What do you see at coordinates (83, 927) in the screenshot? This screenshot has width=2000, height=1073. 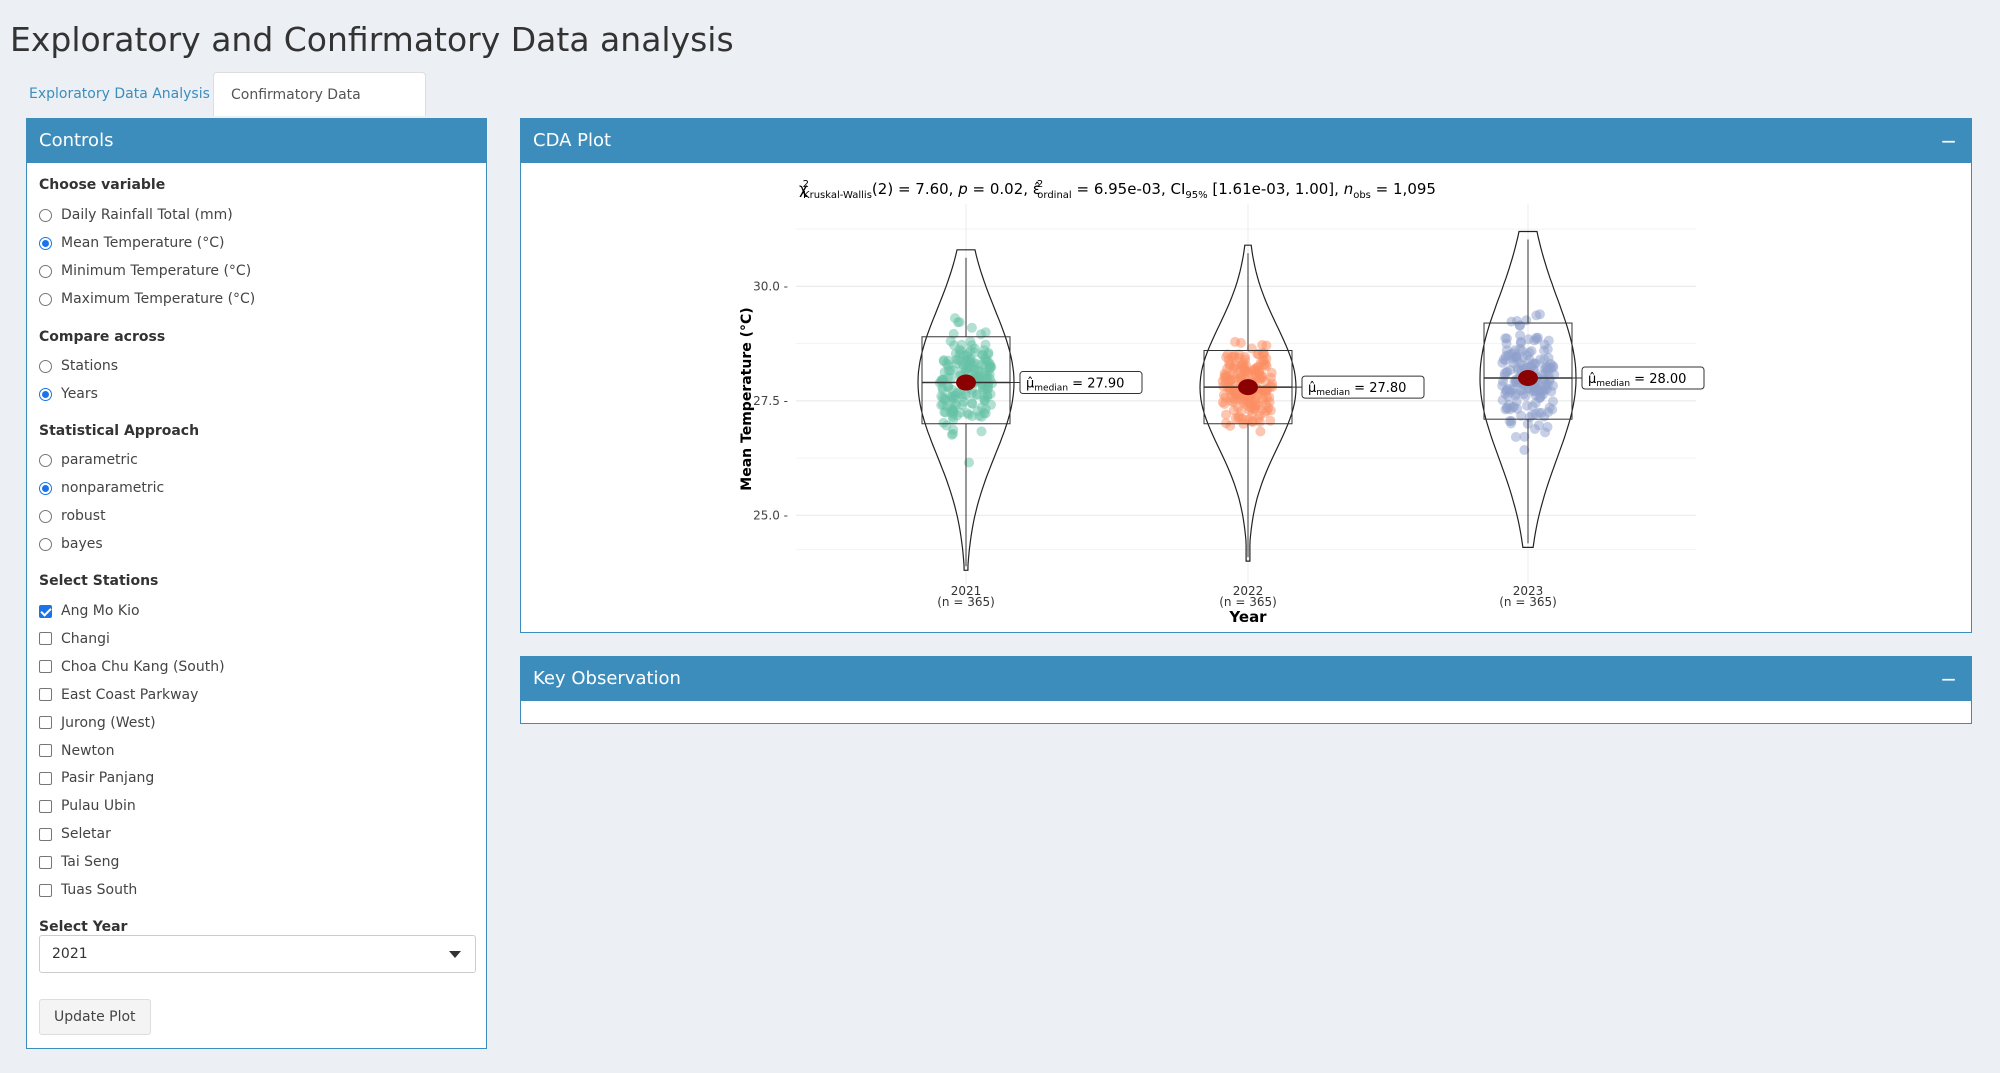 I see `select-year-label: Select Year` at bounding box center [83, 927].